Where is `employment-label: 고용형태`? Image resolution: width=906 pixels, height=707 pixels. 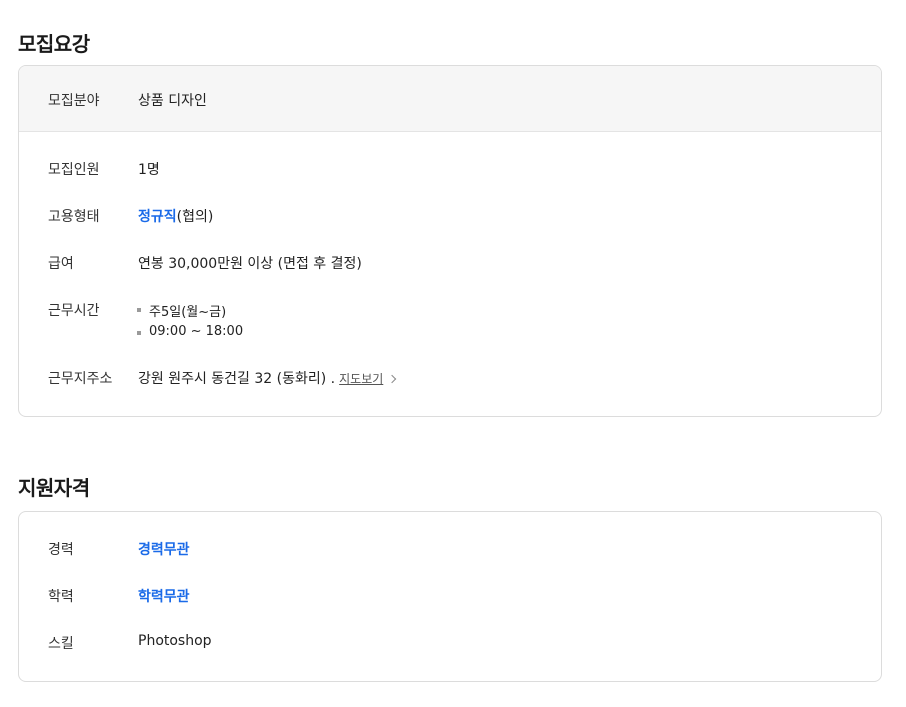 employment-label: 고용형태 is located at coordinates (74, 217).